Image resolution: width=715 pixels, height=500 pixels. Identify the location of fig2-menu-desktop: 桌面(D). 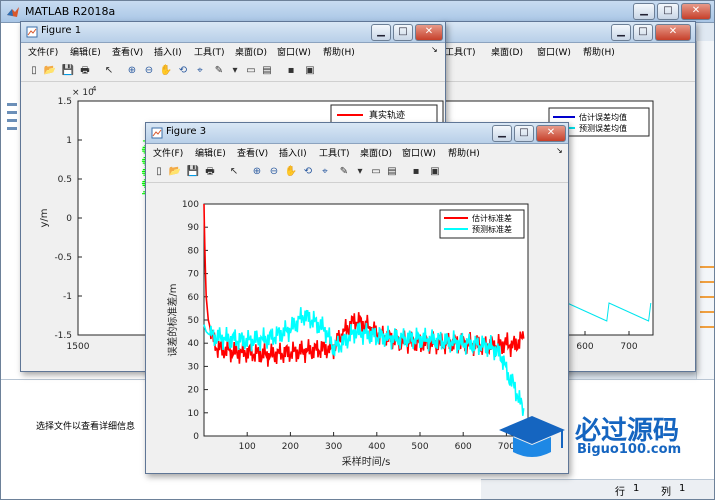
(507, 51).